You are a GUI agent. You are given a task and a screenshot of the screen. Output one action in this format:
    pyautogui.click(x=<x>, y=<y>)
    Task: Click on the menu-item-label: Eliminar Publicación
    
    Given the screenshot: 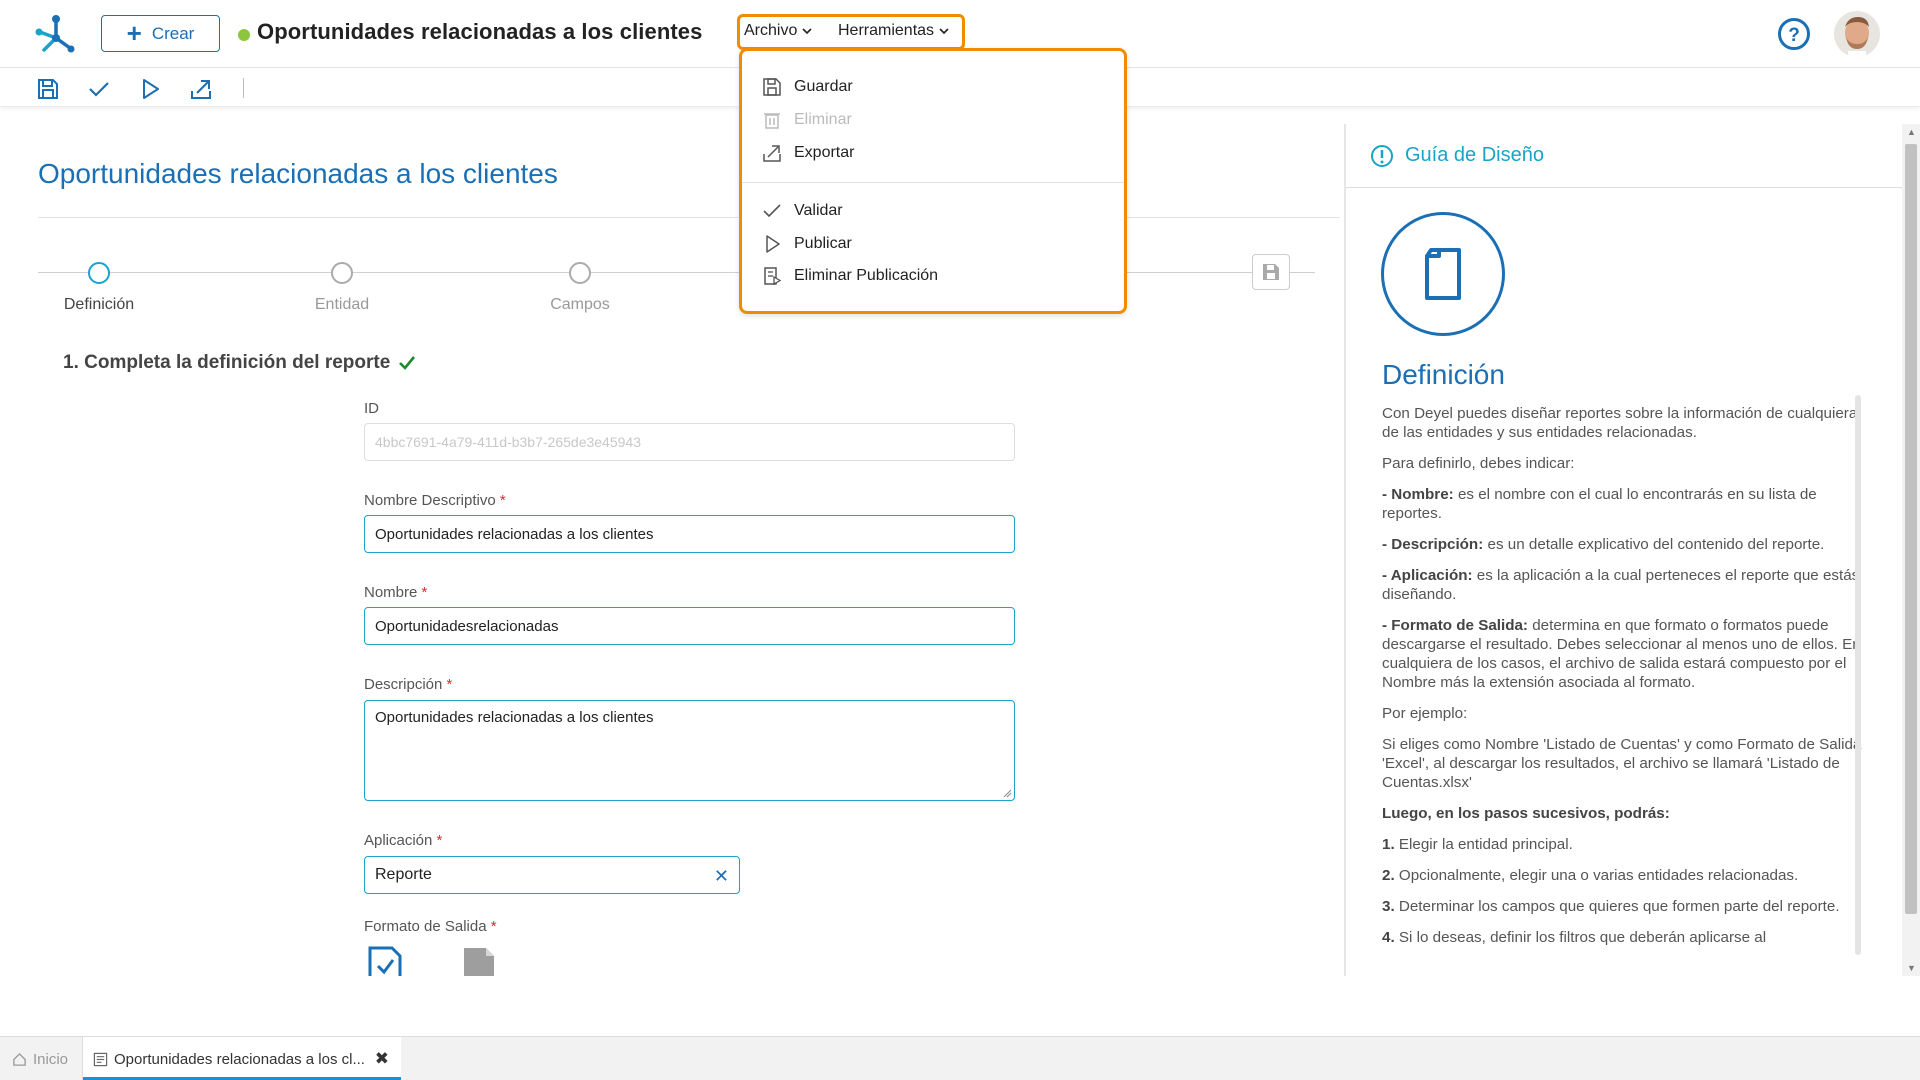 What is the action you would take?
    pyautogui.click(x=866, y=275)
    